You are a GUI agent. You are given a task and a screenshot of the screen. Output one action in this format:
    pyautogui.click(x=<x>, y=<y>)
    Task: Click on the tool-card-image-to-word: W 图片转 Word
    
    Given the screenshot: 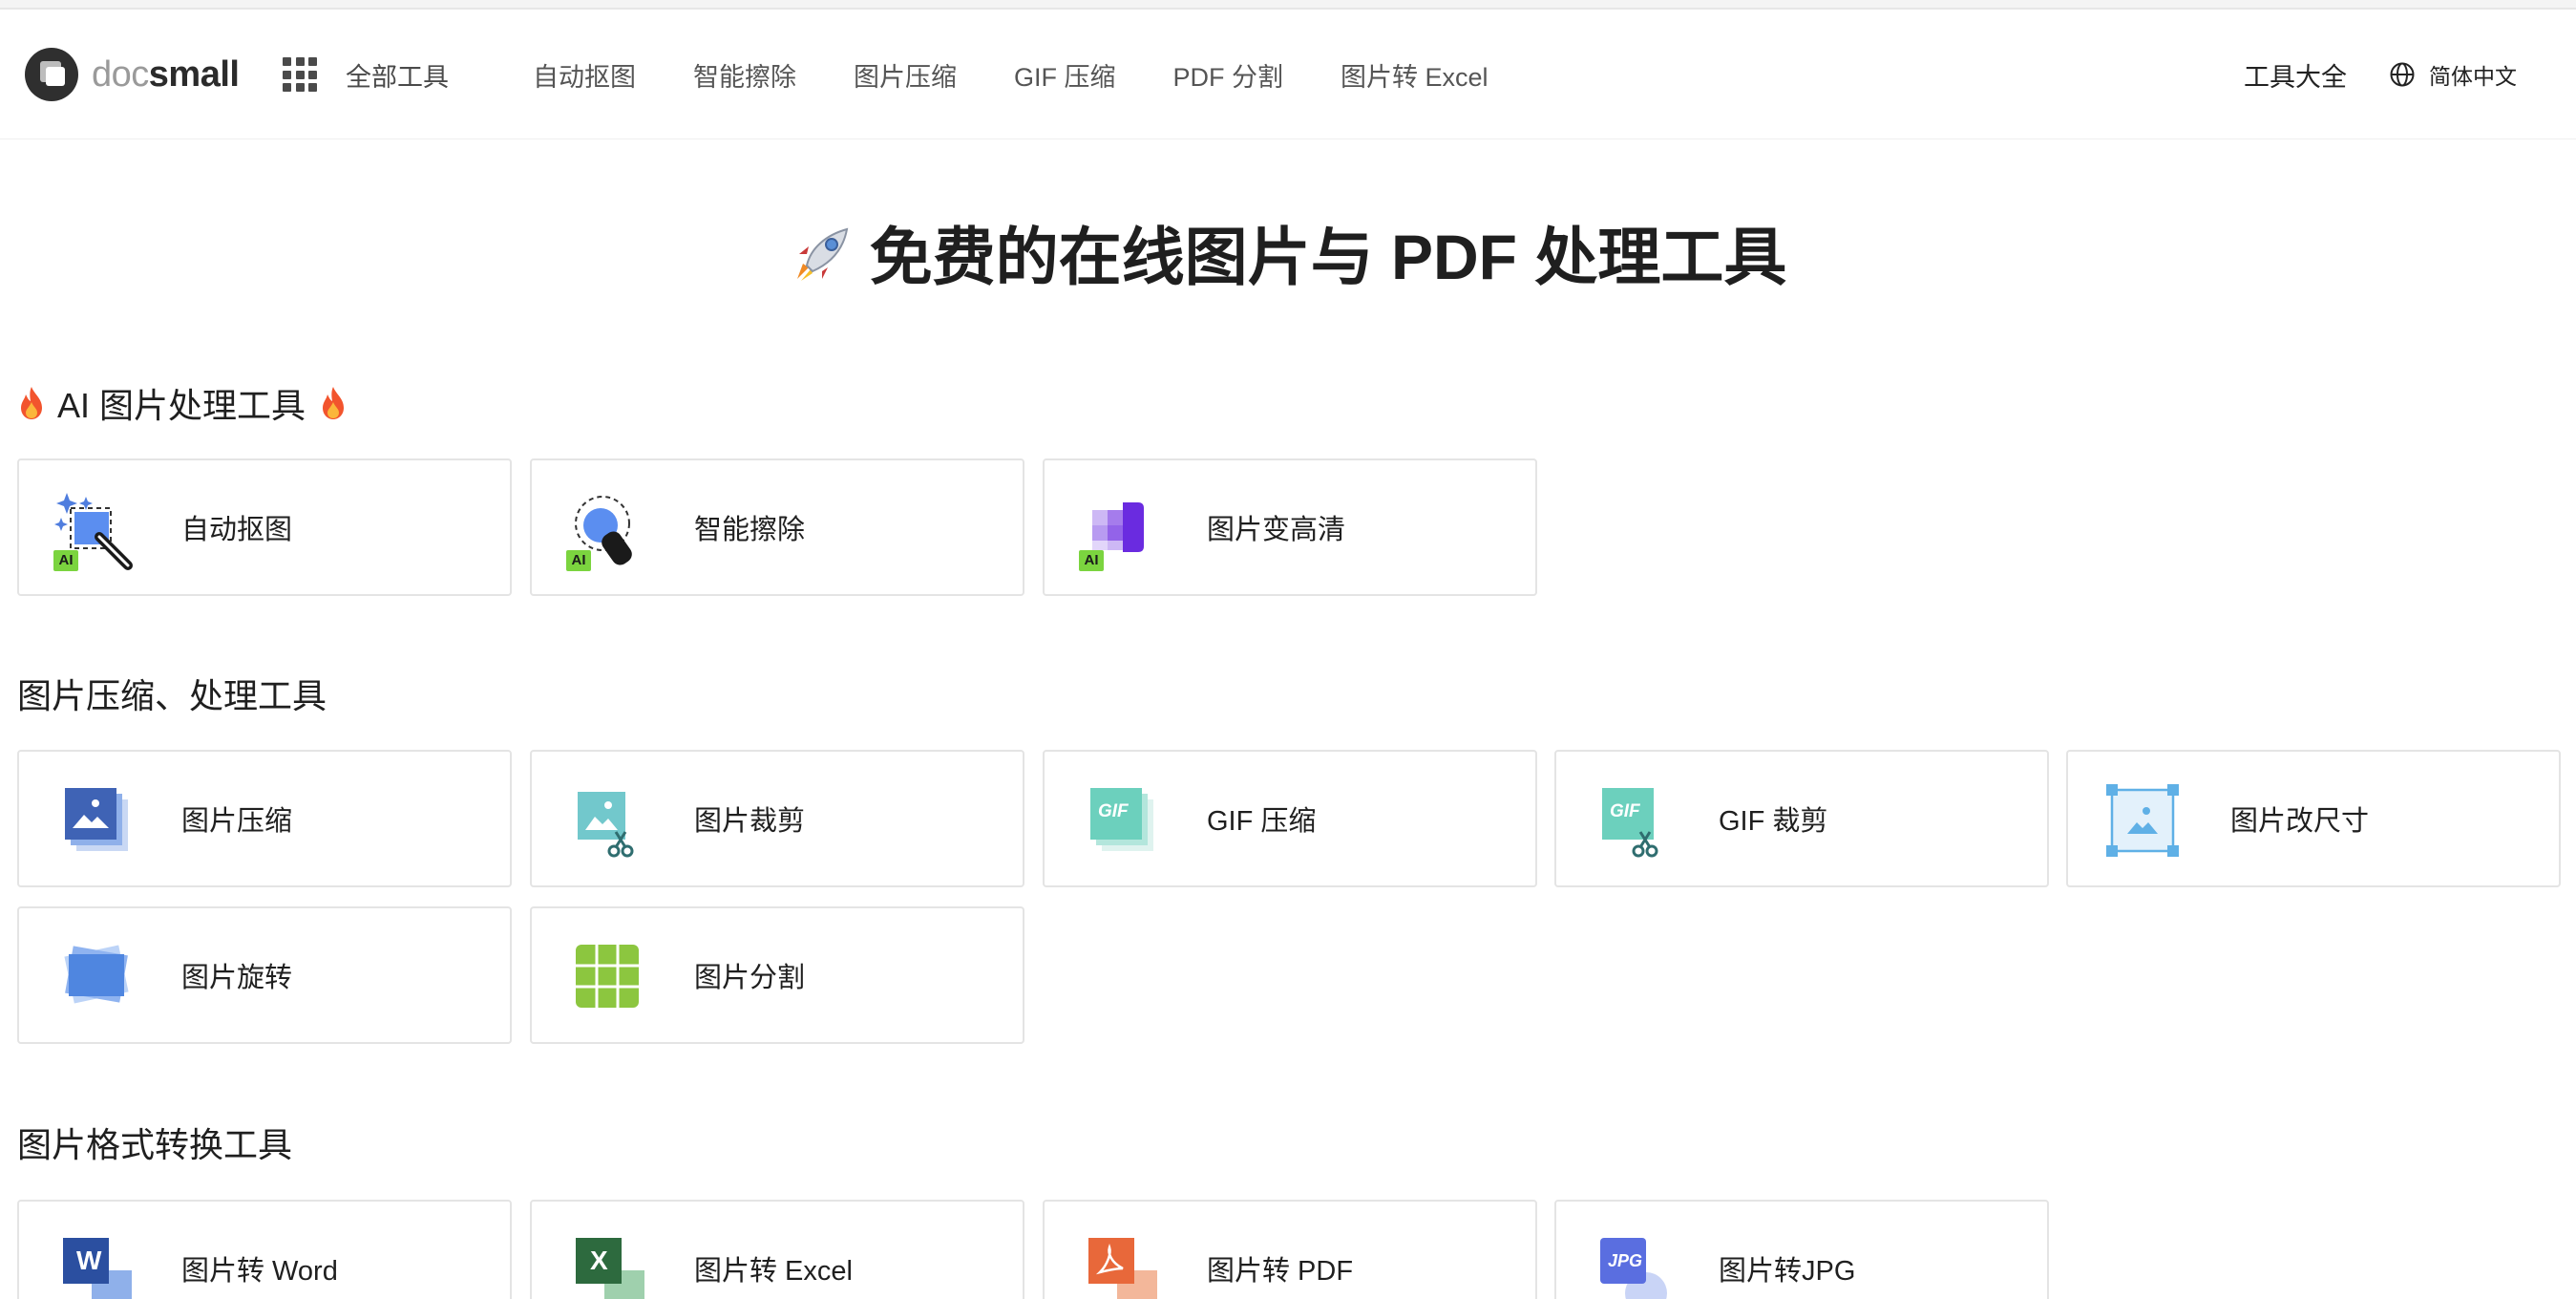 What is the action you would take?
    pyautogui.click(x=264, y=1250)
    